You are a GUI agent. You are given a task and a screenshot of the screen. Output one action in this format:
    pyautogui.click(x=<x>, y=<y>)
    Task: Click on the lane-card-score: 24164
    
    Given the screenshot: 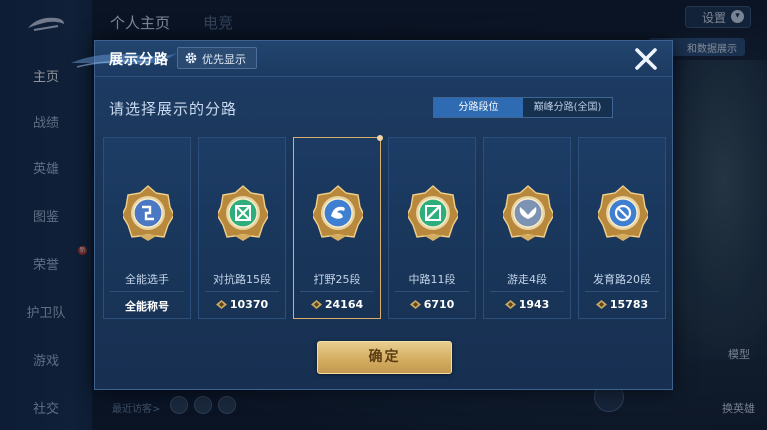 What is the action you would take?
    pyautogui.click(x=337, y=304)
    